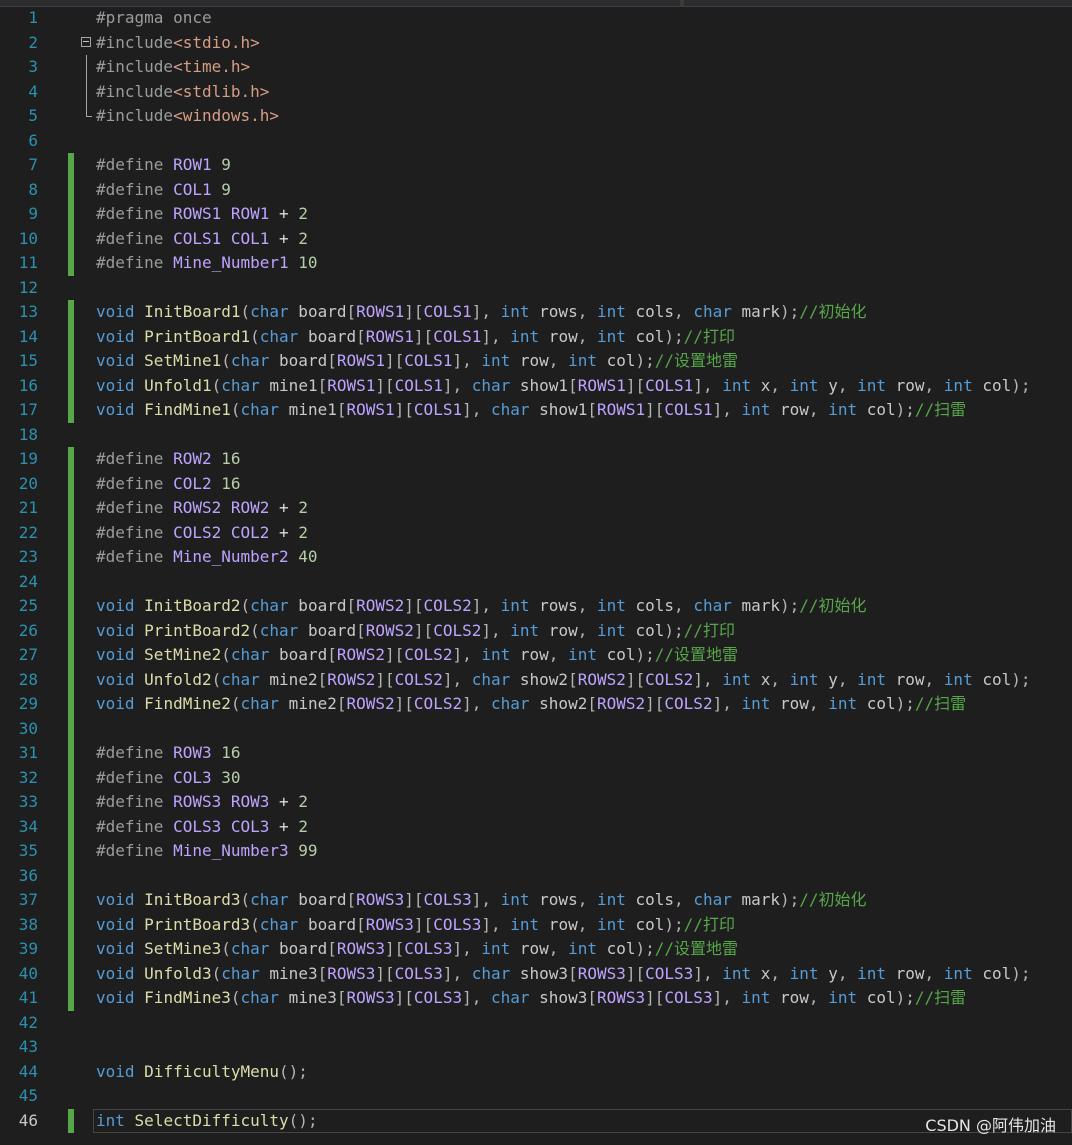  I want to click on macro-token: COLS1, so click(669, 385).